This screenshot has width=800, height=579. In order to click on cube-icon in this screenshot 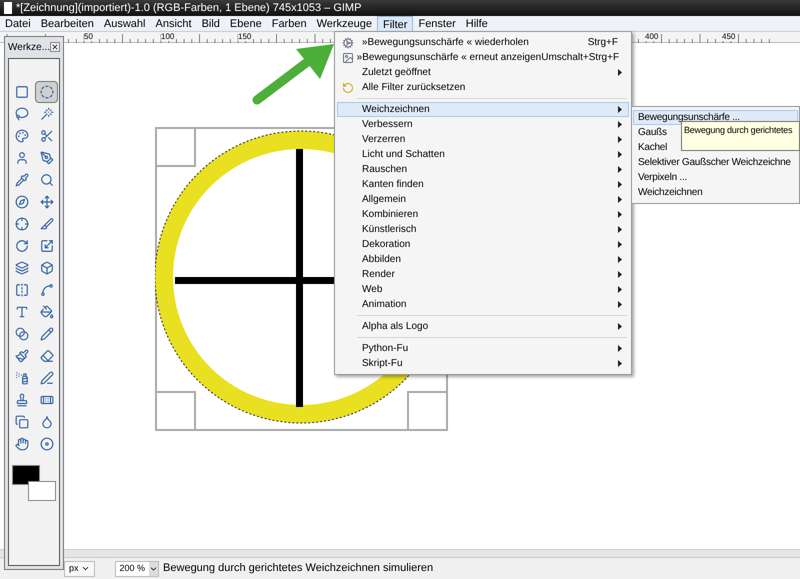, I will do `click(47, 268)`.